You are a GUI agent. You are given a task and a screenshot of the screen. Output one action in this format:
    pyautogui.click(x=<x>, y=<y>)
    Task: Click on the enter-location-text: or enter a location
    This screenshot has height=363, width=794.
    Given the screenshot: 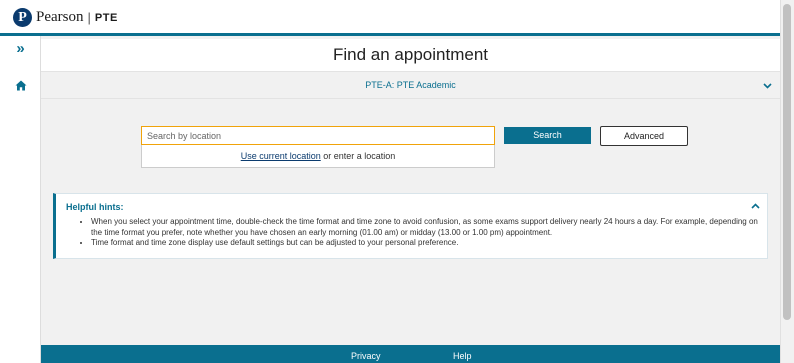 What is the action you would take?
    pyautogui.click(x=358, y=156)
    